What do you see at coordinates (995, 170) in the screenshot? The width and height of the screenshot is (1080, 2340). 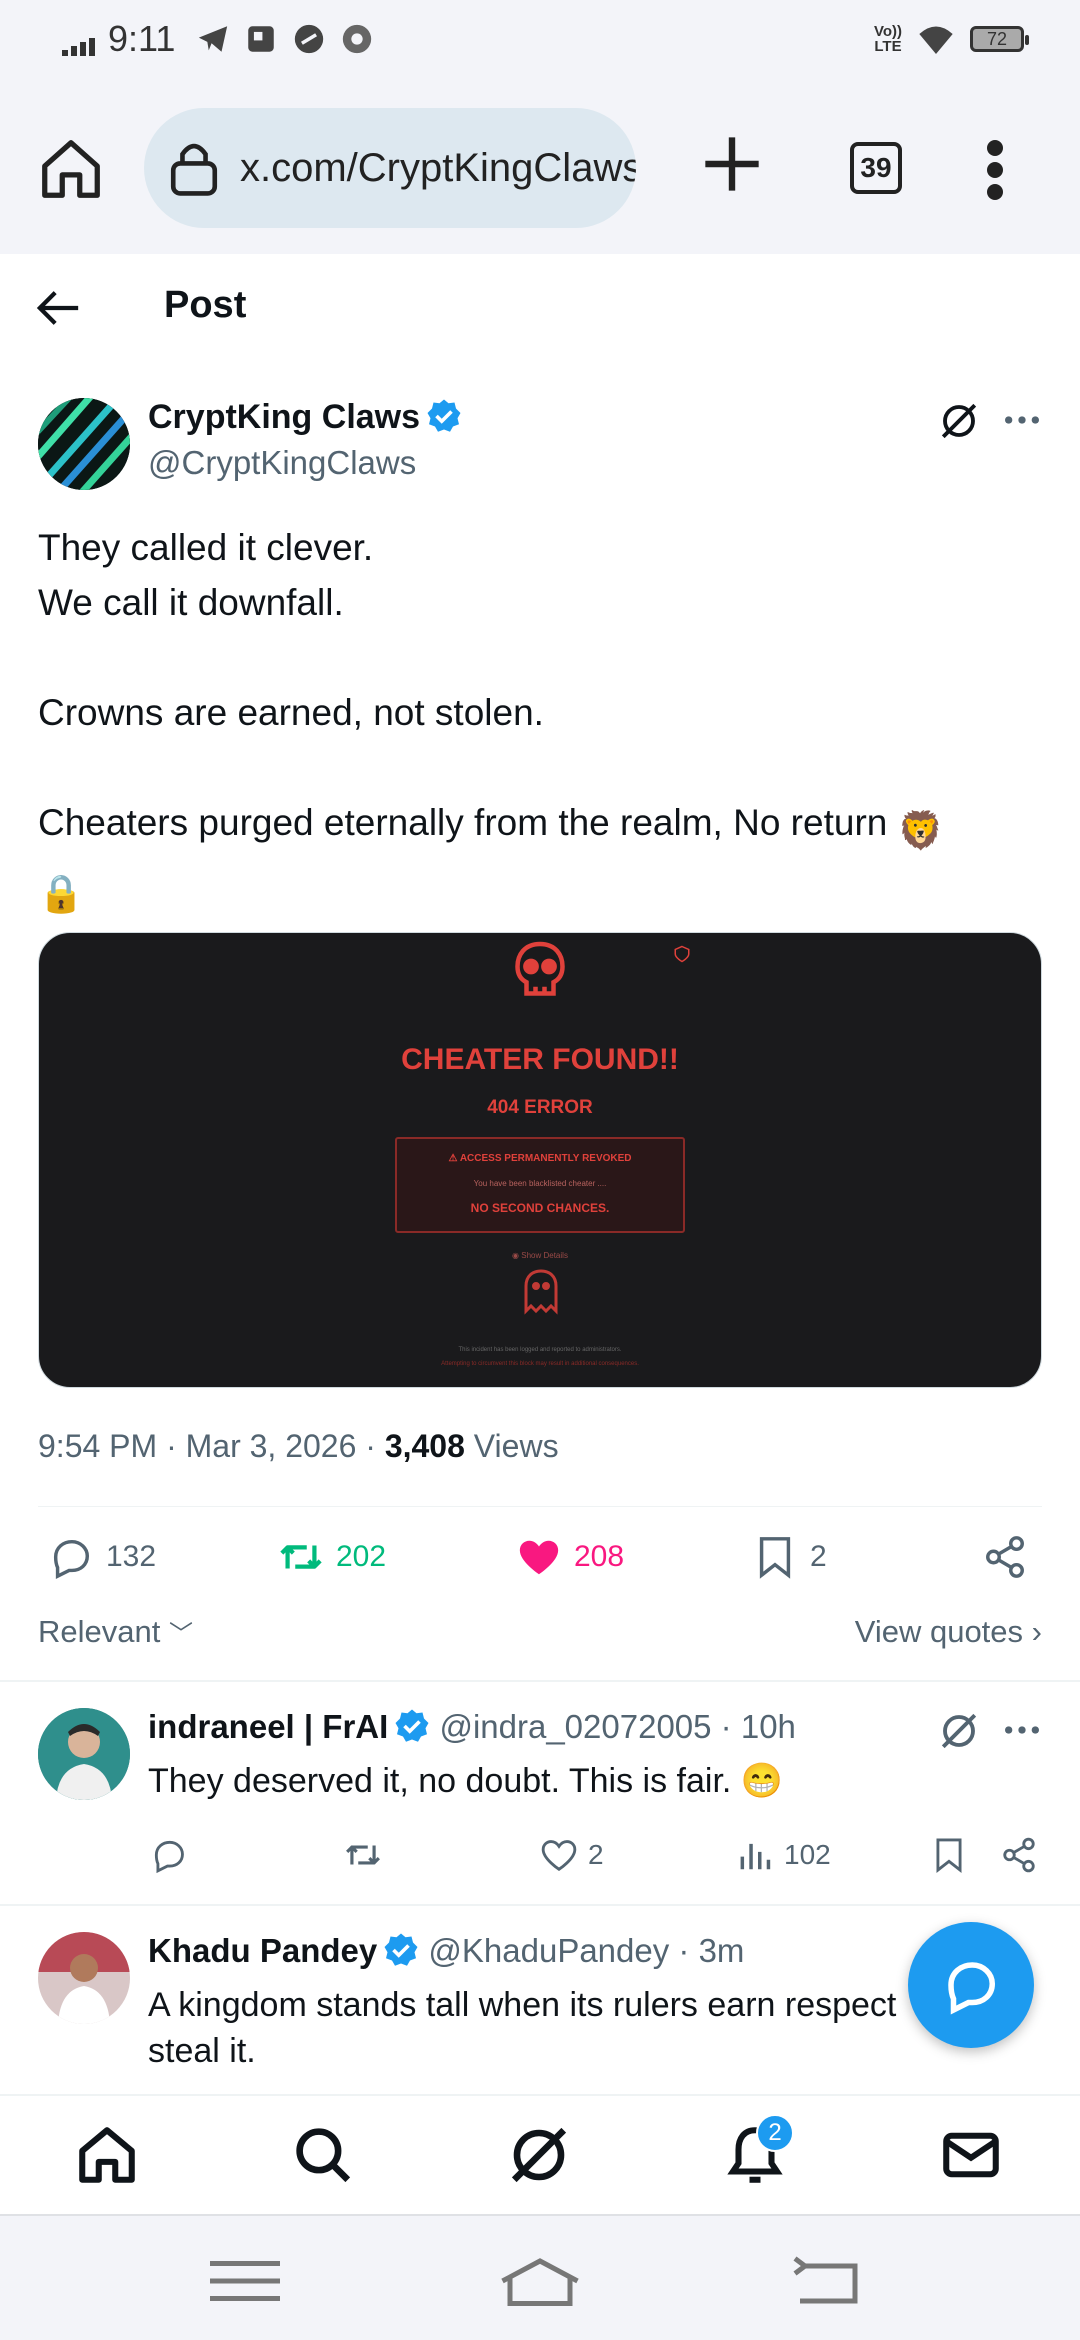 I see `browser-menu-icon` at bounding box center [995, 170].